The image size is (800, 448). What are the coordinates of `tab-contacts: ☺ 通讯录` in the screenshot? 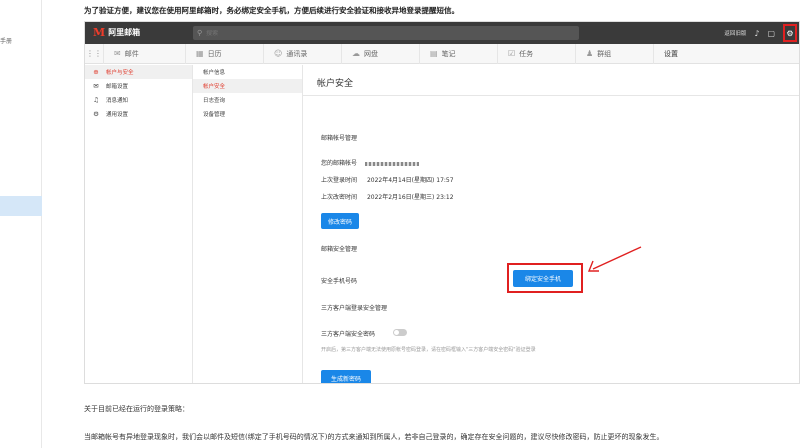 It's located at (302, 53).